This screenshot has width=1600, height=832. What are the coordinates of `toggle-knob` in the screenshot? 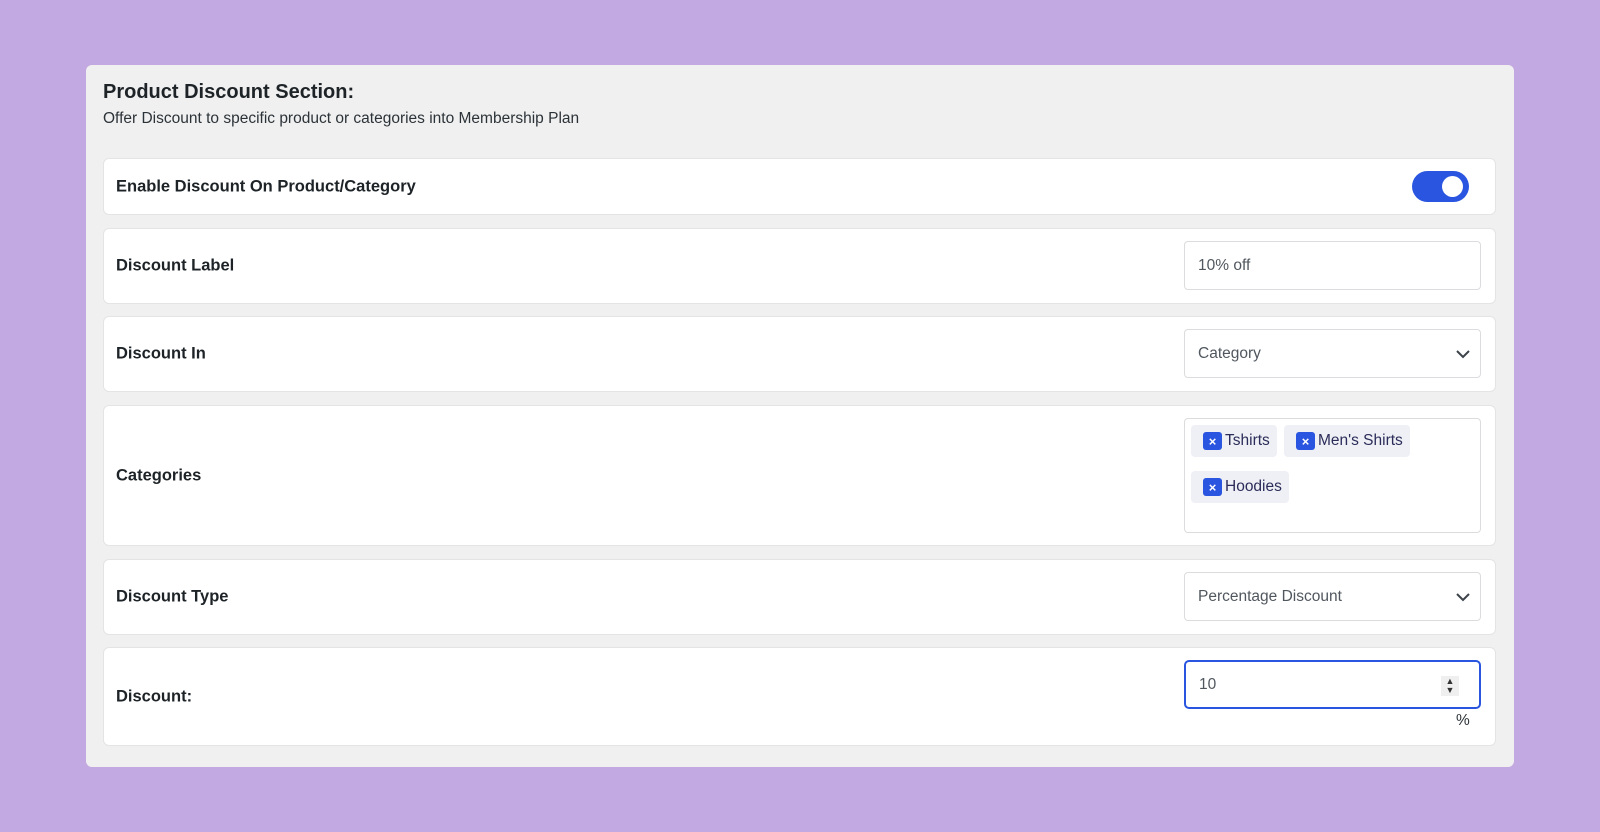 It's located at (1452, 186).